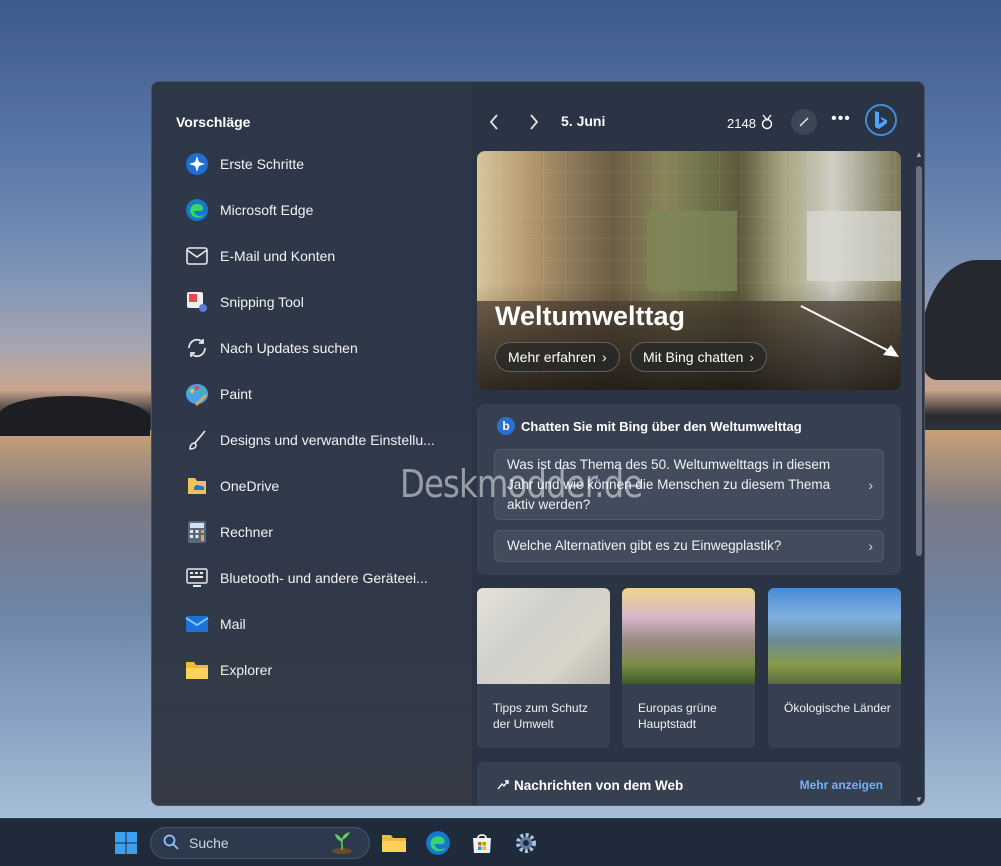 Image resolution: width=1001 pixels, height=866 pixels. What do you see at coordinates (767, 123) in the screenshot?
I see `rewards-medal-icon` at bounding box center [767, 123].